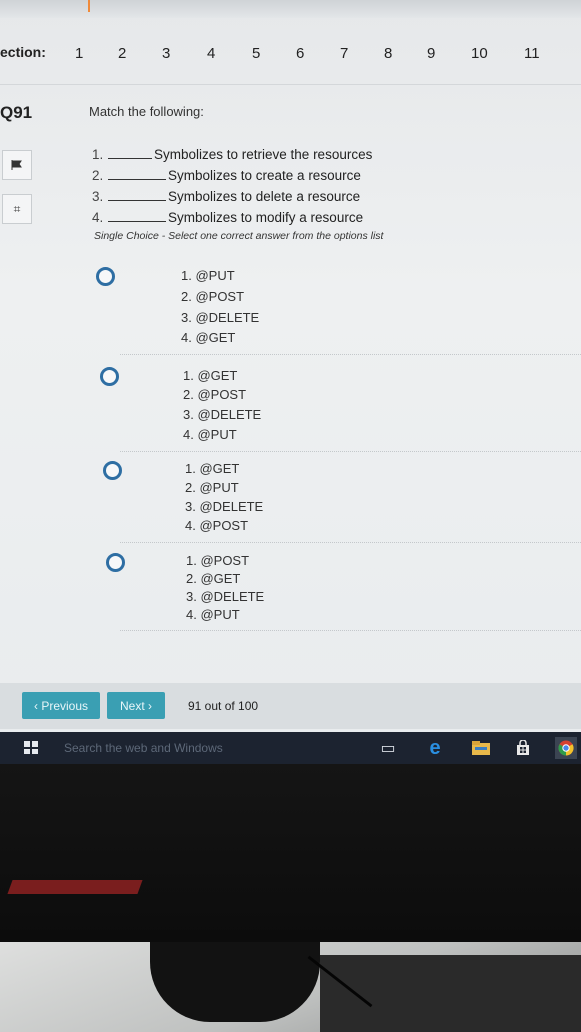  I want to click on match-item-2: 2. Symbolizes to create a resource, so click(226, 175).